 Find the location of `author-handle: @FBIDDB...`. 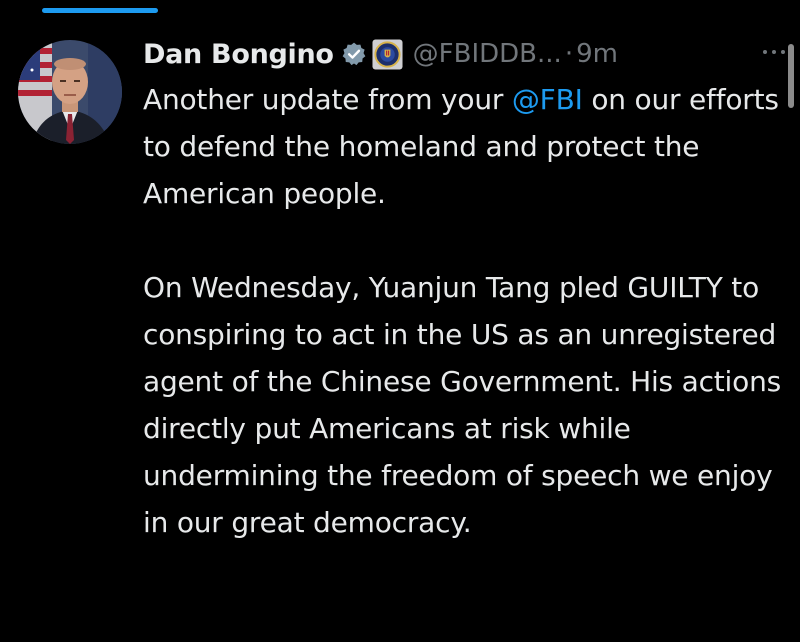

author-handle: @FBIDDB... is located at coordinates (487, 54).